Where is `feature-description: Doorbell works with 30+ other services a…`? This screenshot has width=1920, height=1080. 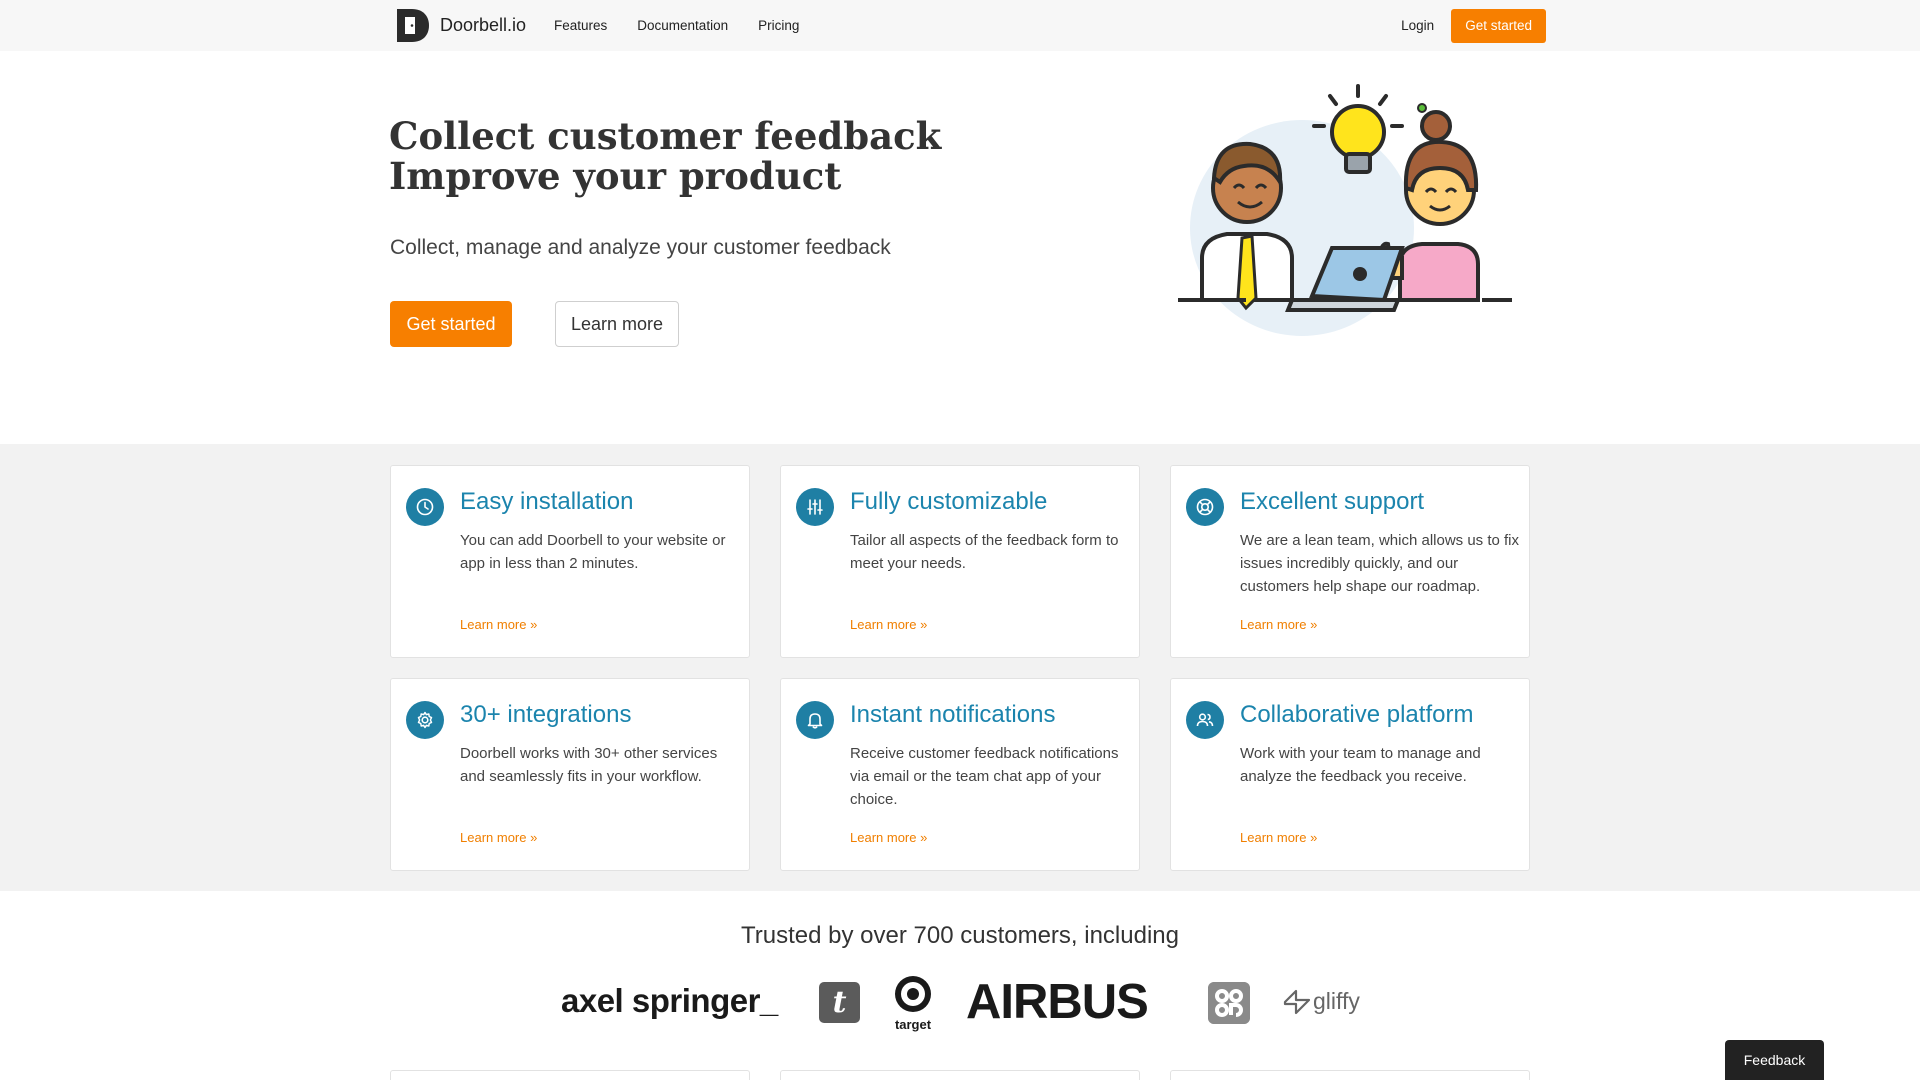 feature-description: Doorbell works with 30+ other services a… is located at coordinates (589, 765).